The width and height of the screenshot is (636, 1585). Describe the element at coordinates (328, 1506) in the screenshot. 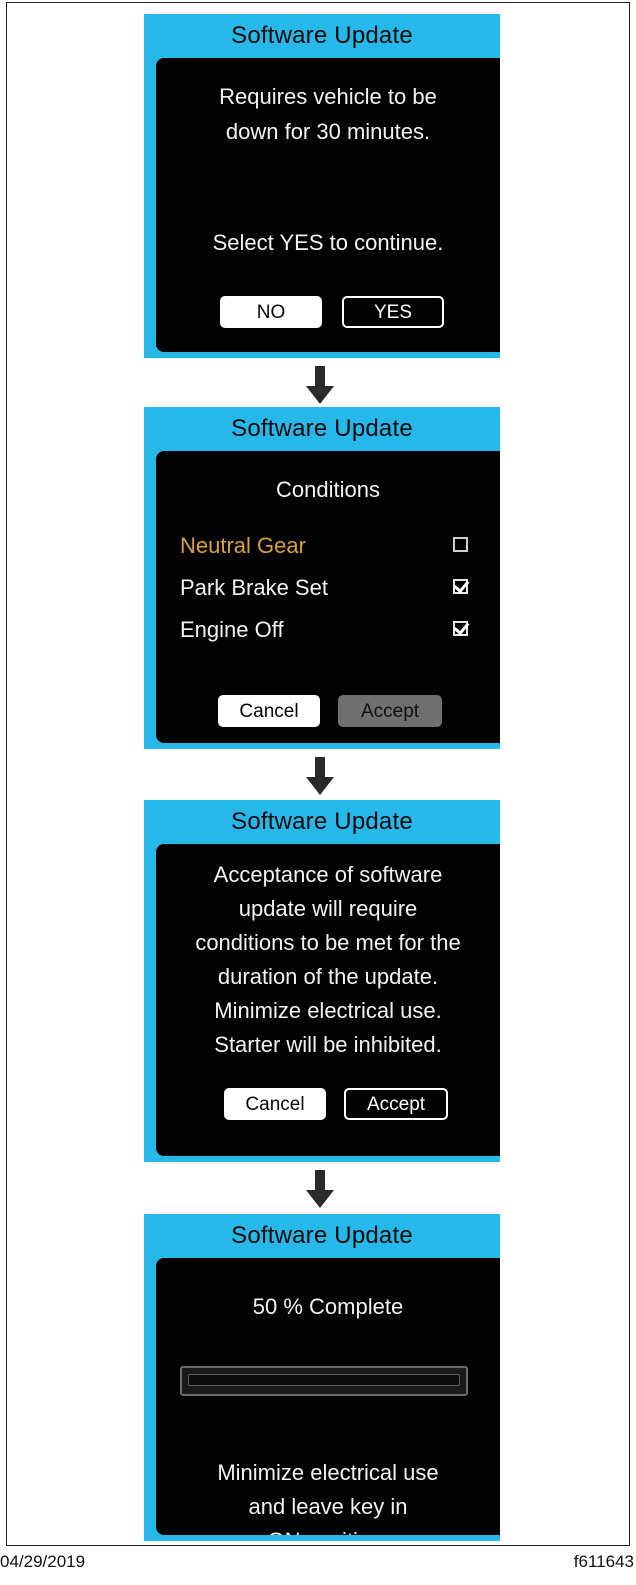

I see `message-line: and leave key in` at that location.